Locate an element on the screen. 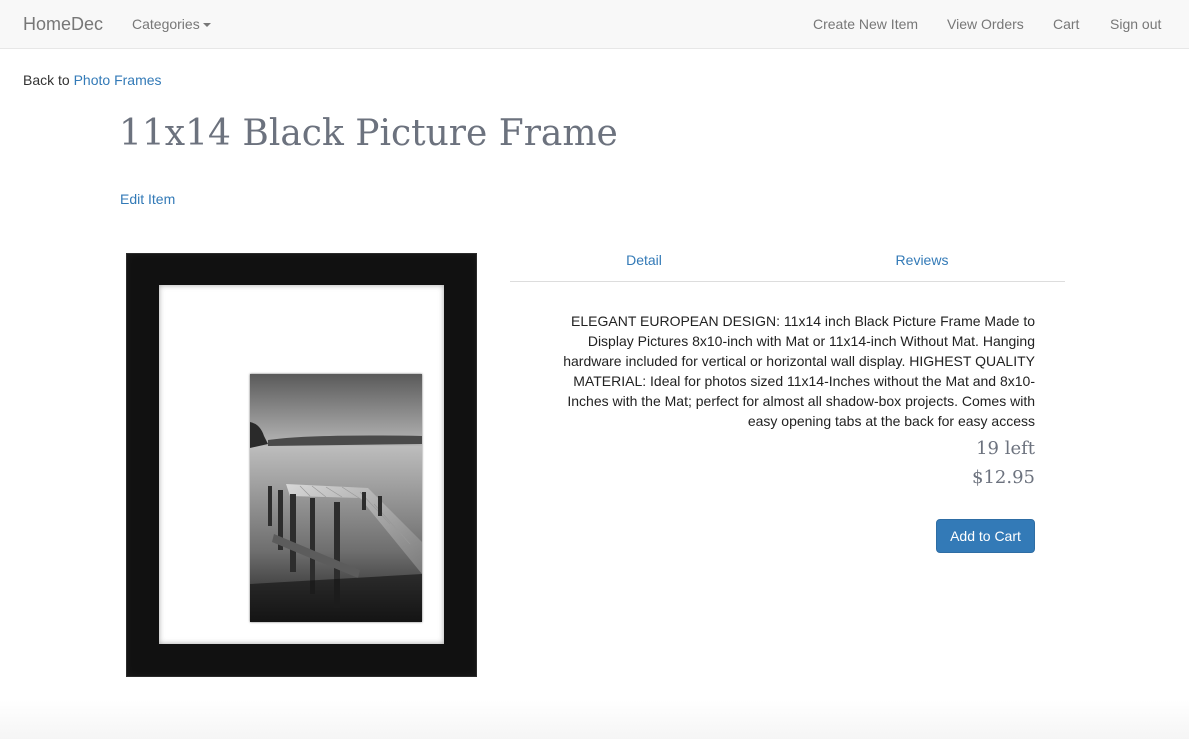 The width and height of the screenshot is (1189, 739). nav-view-orders: View Orders is located at coordinates (985, 24).